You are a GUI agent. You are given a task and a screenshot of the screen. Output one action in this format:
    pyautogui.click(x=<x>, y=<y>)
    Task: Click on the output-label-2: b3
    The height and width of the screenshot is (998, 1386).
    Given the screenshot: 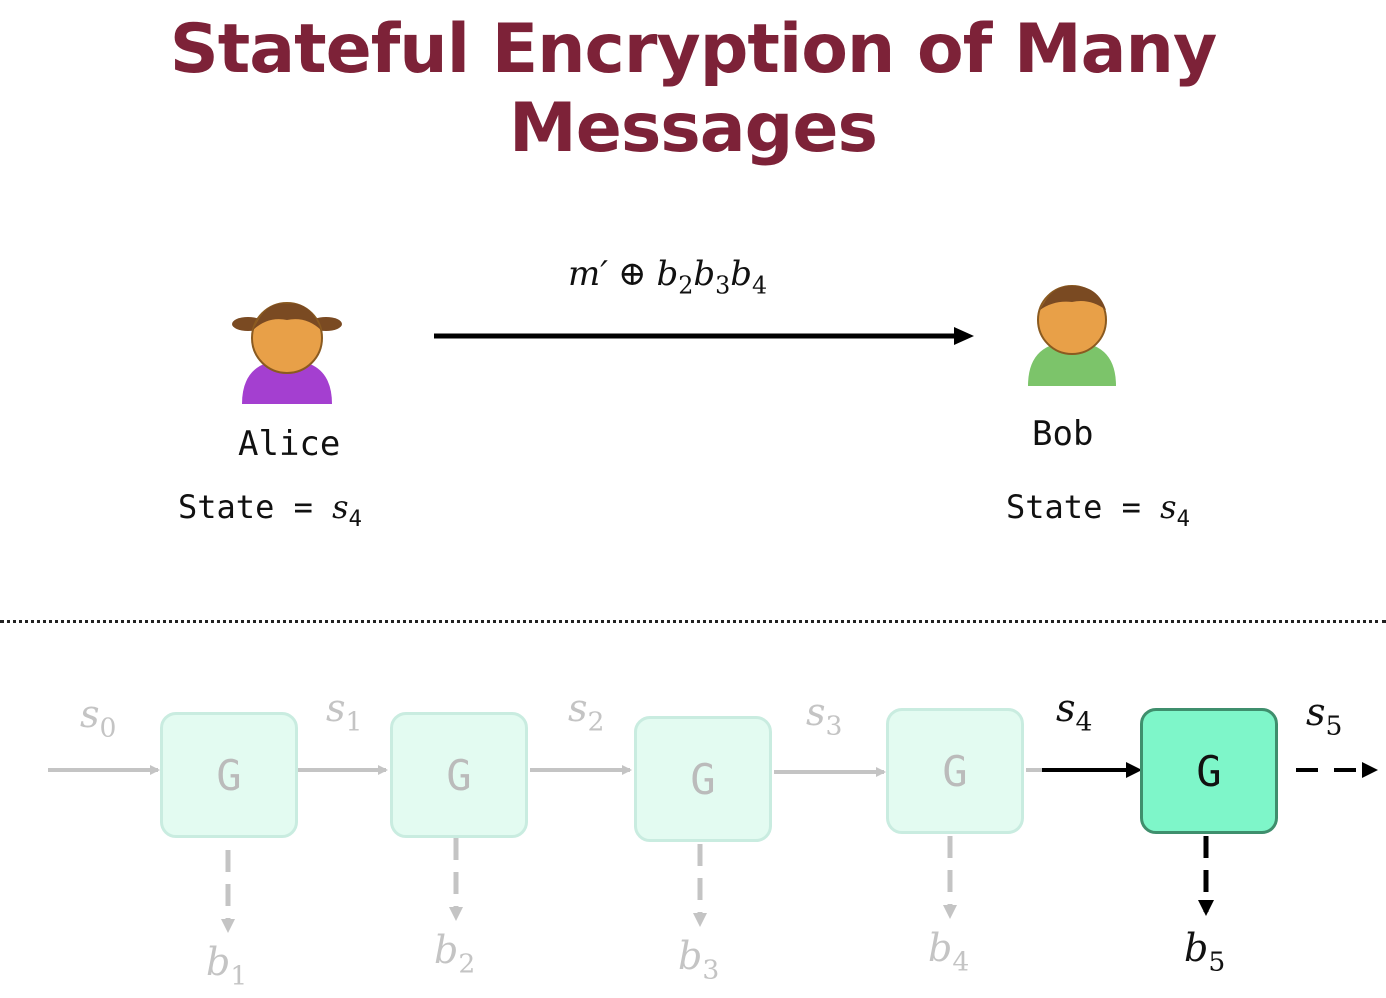 What is the action you would take?
    pyautogui.click(x=699, y=960)
    